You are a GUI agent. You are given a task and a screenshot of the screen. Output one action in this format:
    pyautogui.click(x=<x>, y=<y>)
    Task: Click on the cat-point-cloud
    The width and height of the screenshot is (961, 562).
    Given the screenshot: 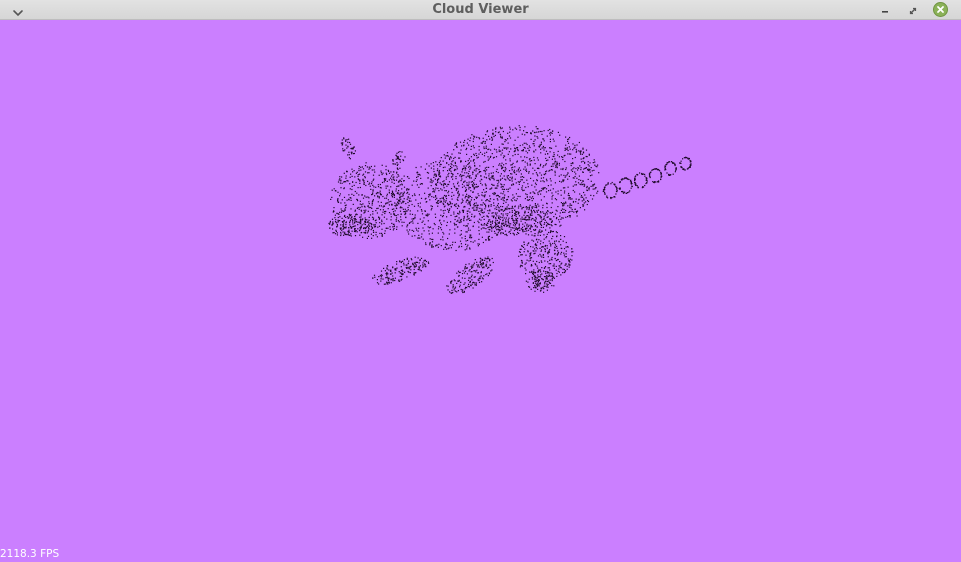 What is the action you would take?
    pyautogui.click(x=510, y=209)
    